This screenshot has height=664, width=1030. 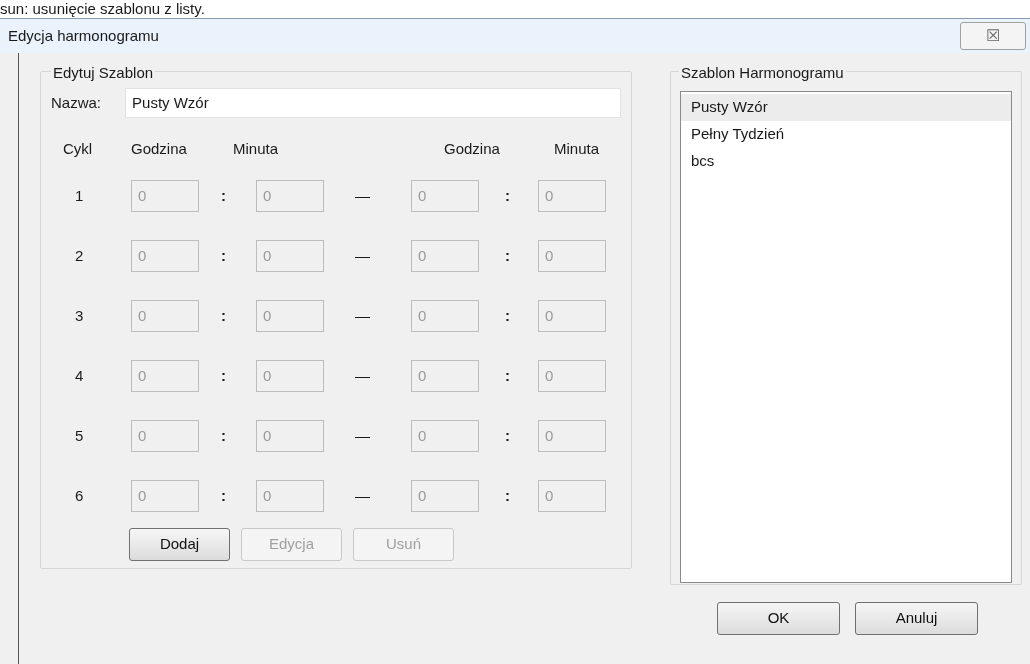 I want to click on column-header: Cykl, so click(x=78, y=148).